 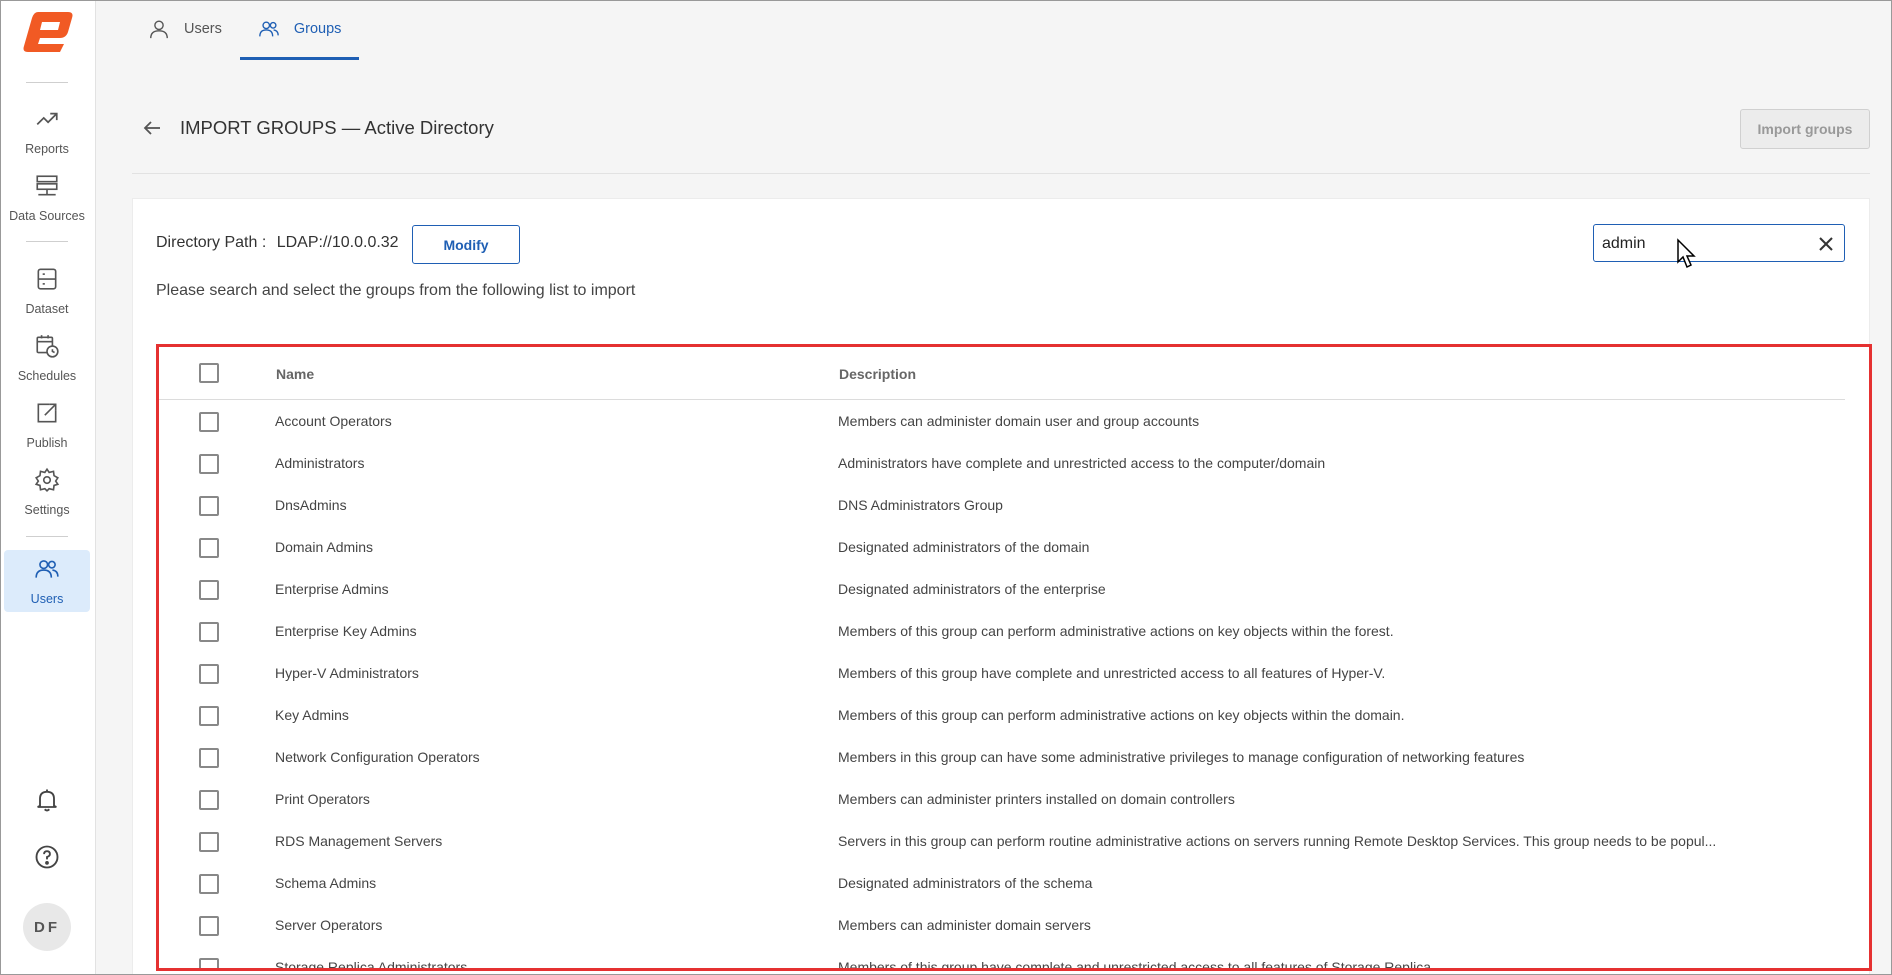 I want to click on users-icon, so click(x=47, y=569).